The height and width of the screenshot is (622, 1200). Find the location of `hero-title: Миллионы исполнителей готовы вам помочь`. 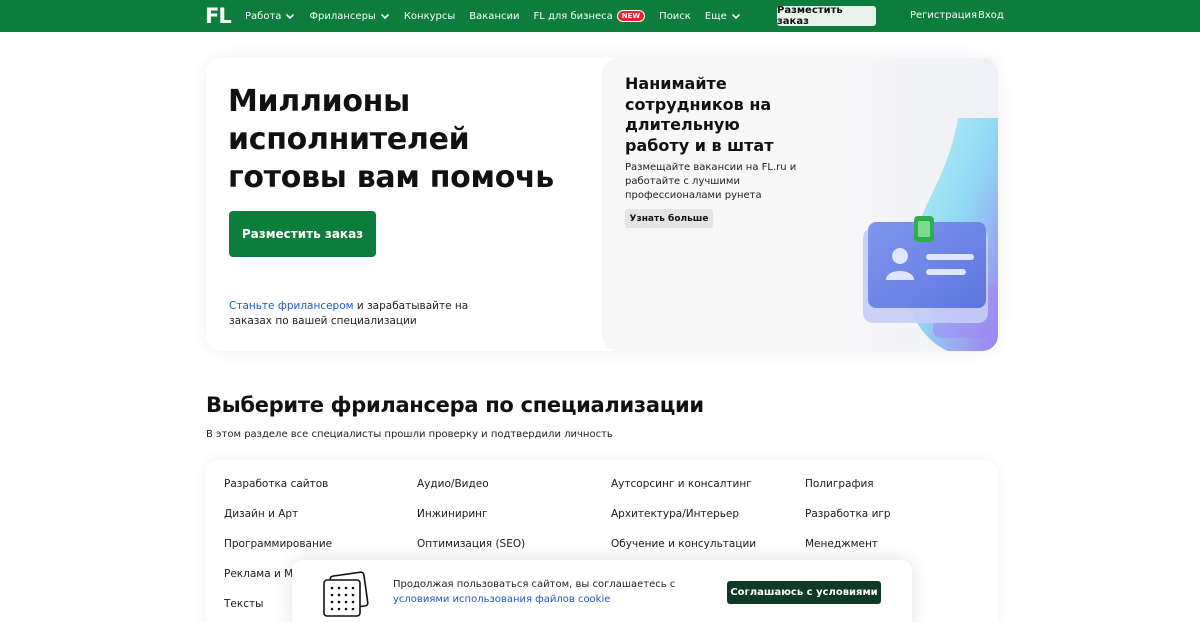

hero-title: Миллионы исполнителей готовы вам помочь is located at coordinates (391, 139).